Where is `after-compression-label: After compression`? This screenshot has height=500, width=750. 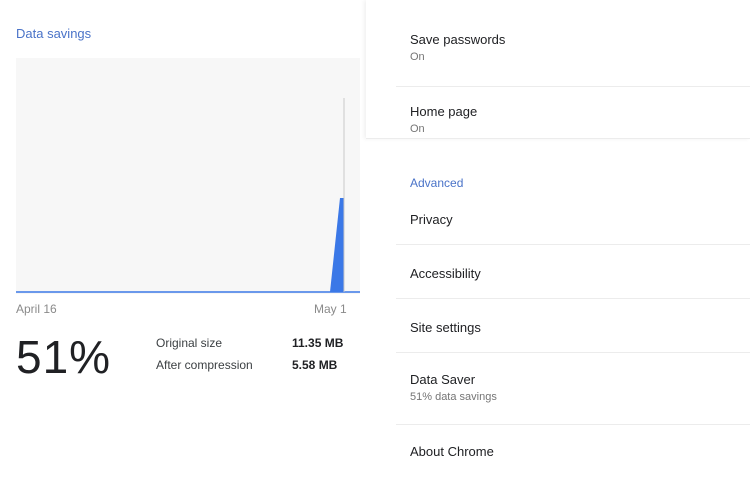 after-compression-label: After compression is located at coordinates (204, 365).